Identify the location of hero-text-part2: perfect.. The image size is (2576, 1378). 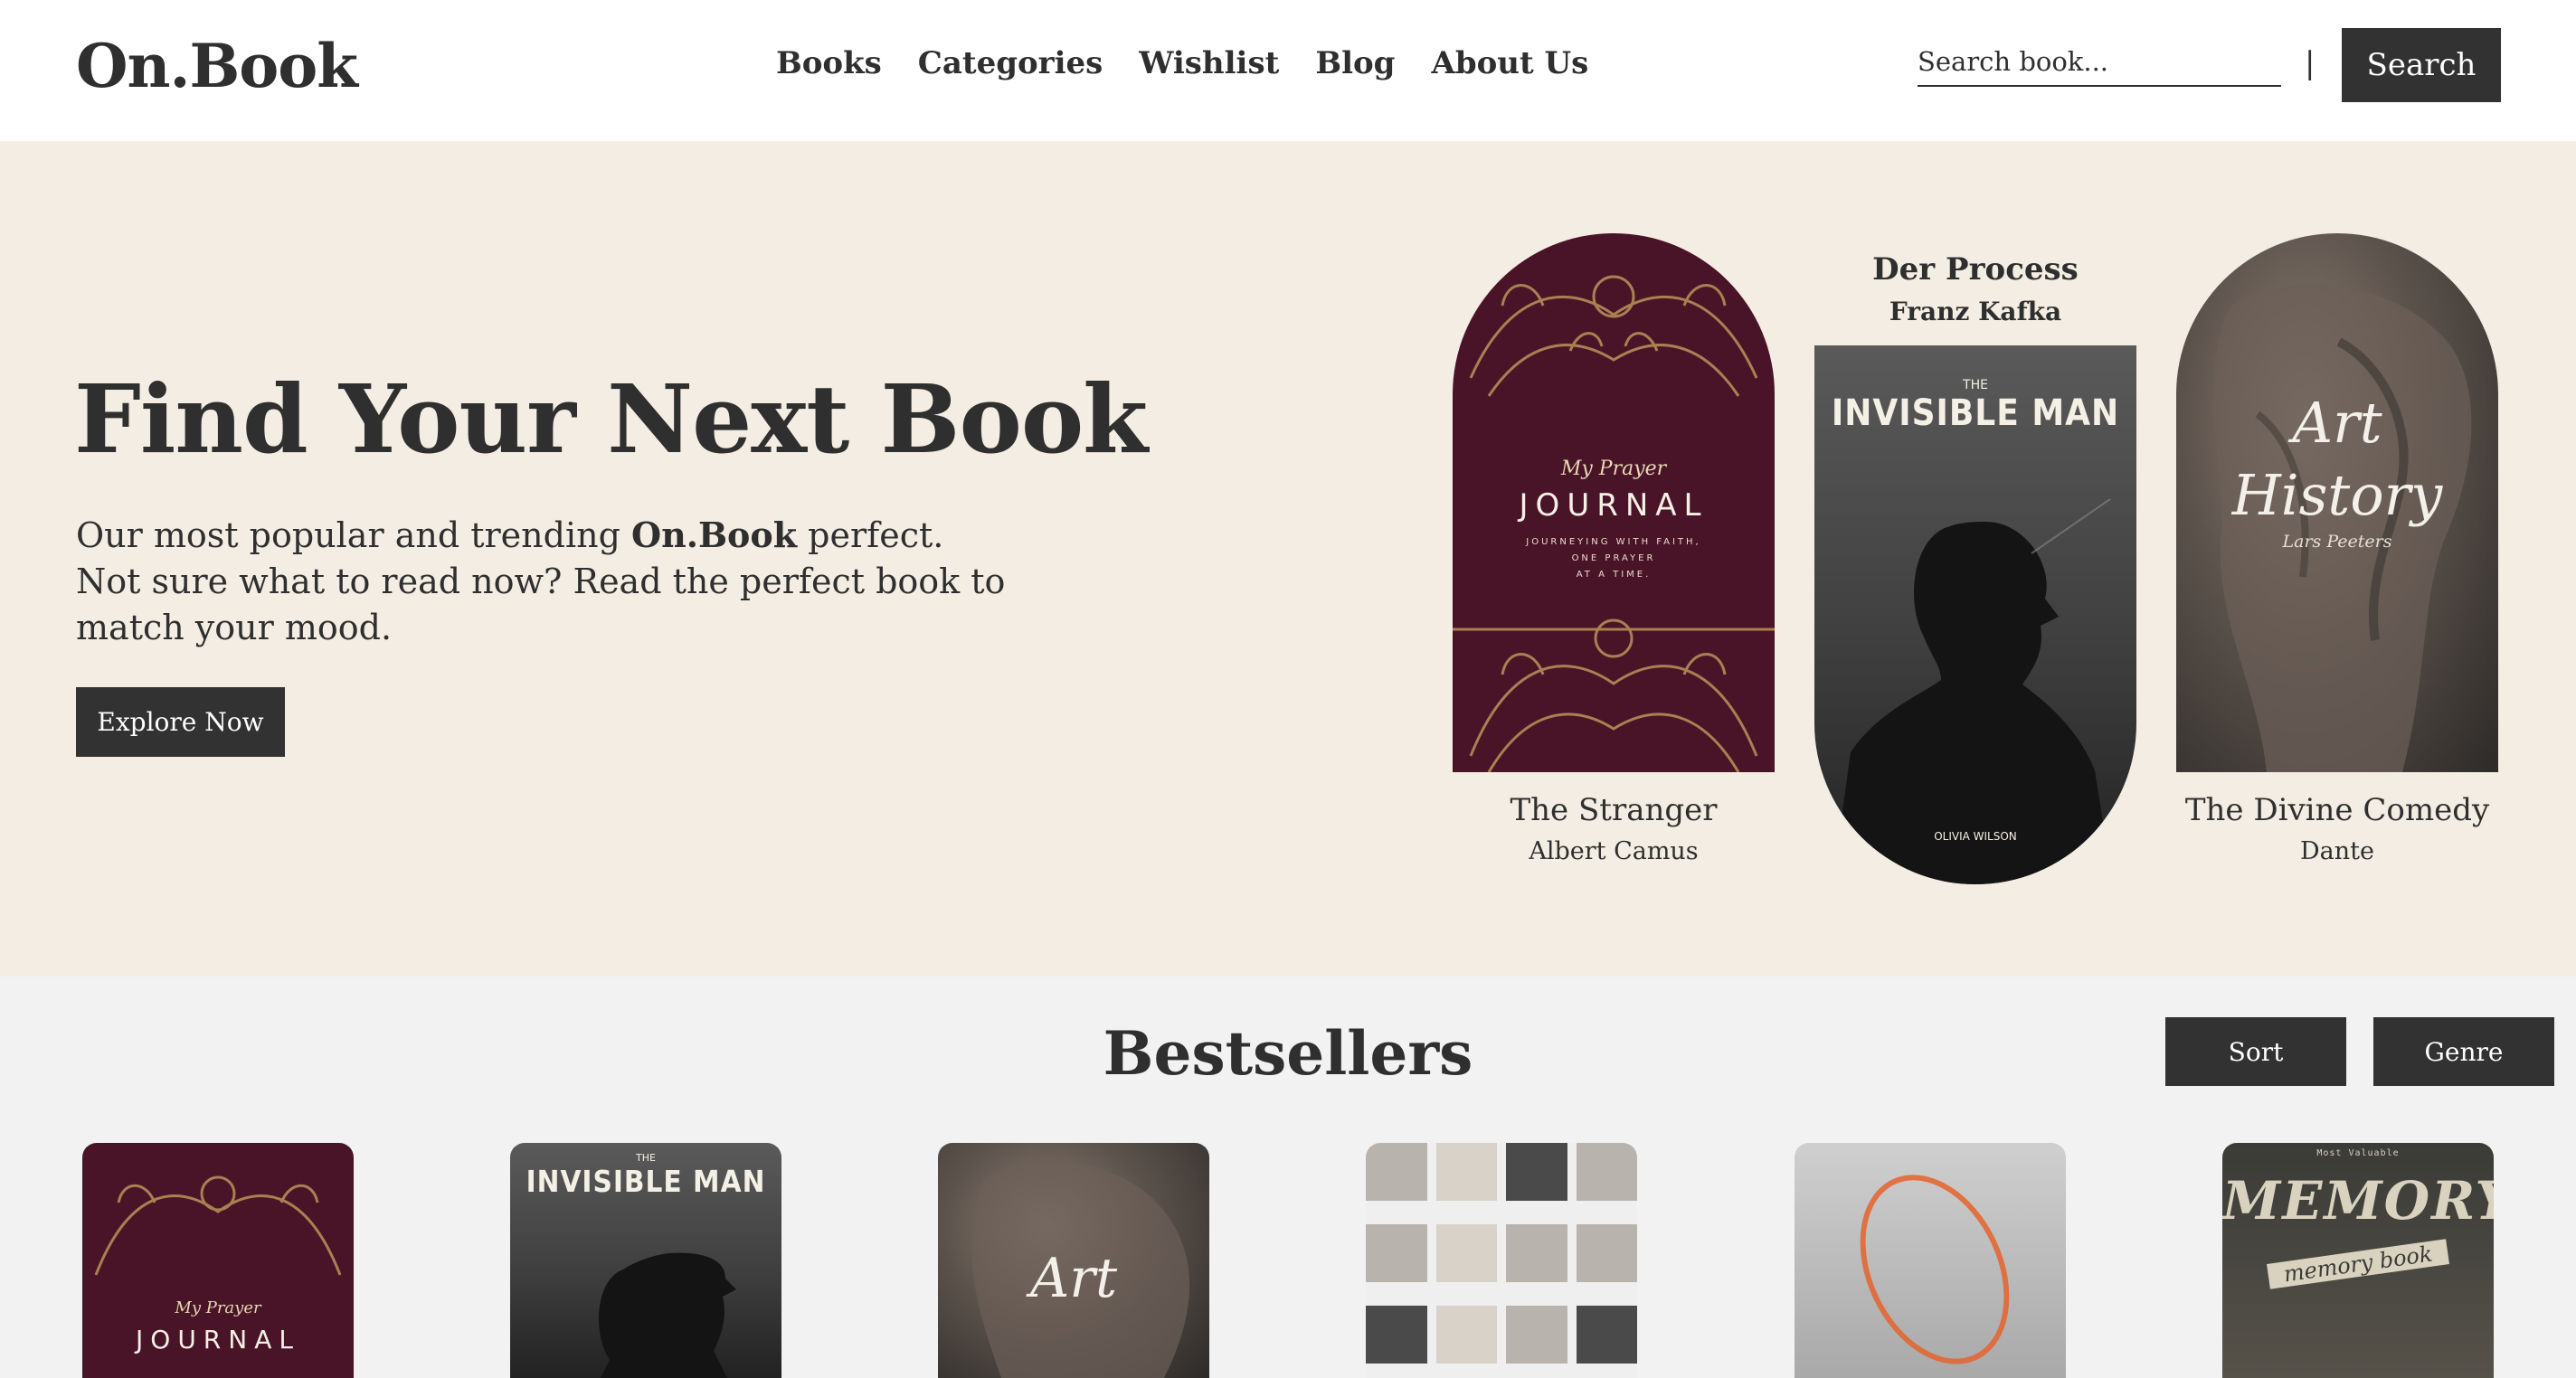
(871, 535).